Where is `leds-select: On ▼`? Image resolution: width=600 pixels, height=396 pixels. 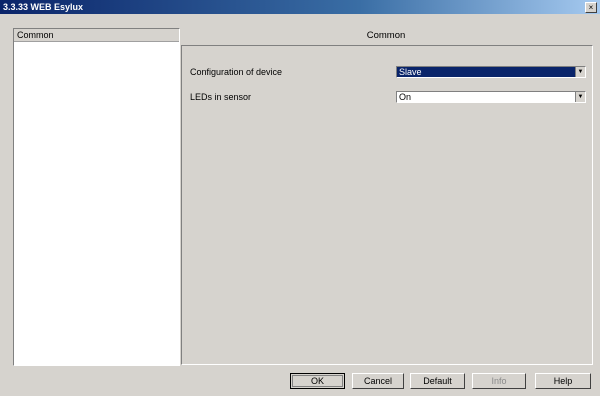
leds-select: On ▼ is located at coordinates (491, 97).